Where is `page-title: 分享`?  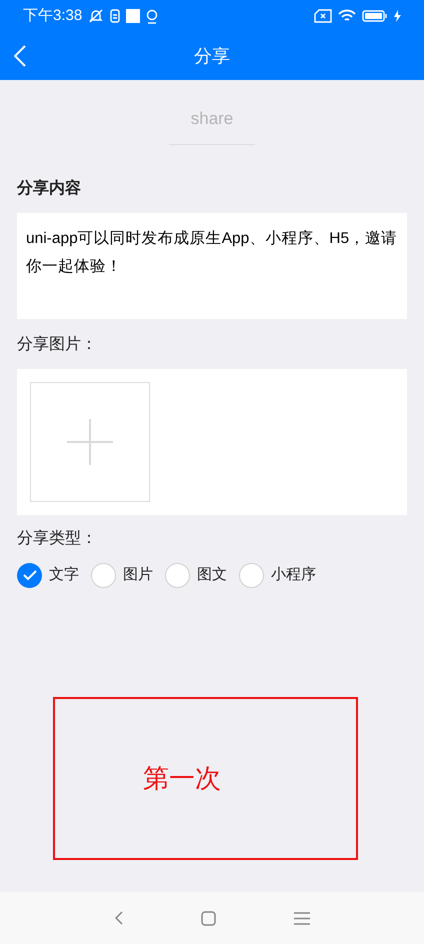
page-title: 分享 is located at coordinates (212, 56).